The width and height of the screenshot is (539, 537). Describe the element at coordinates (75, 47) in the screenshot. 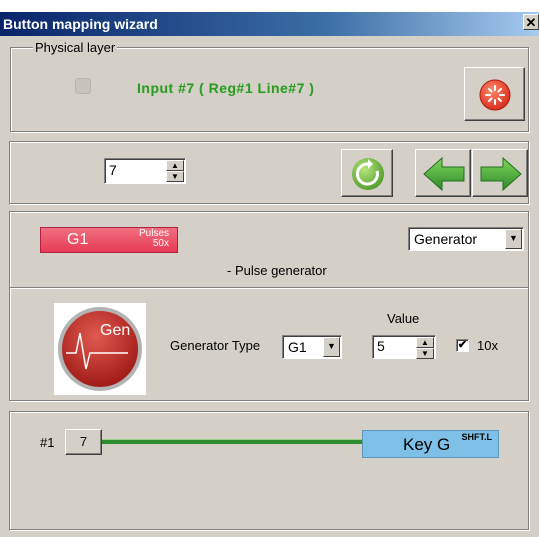

I see `physical-layer-legend: Physical layer` at that location.